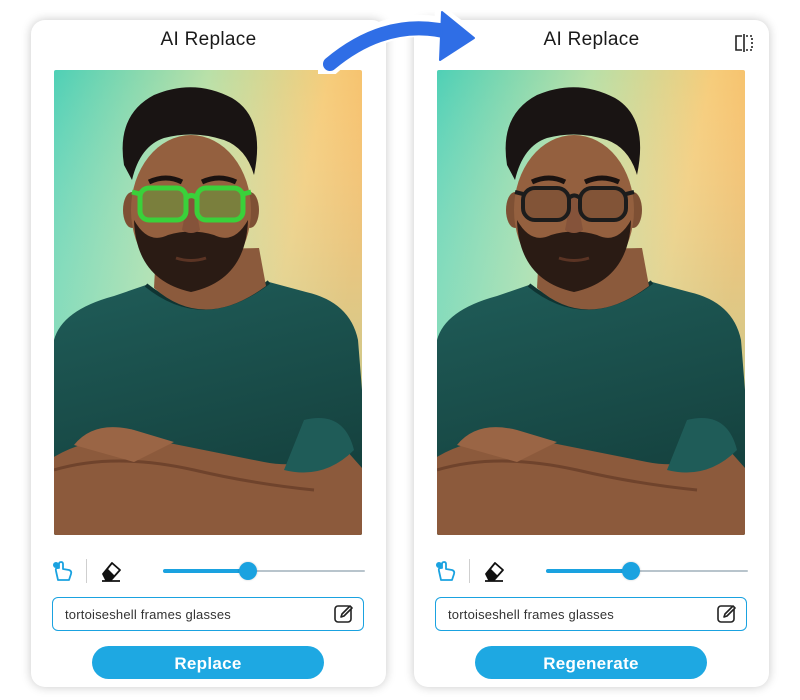 The image size is (800, 700). What do you see at coordinates (591, 662) in the screenshot?
I see `regenerate-button: Regenerate` at bounding box center [591, 662].